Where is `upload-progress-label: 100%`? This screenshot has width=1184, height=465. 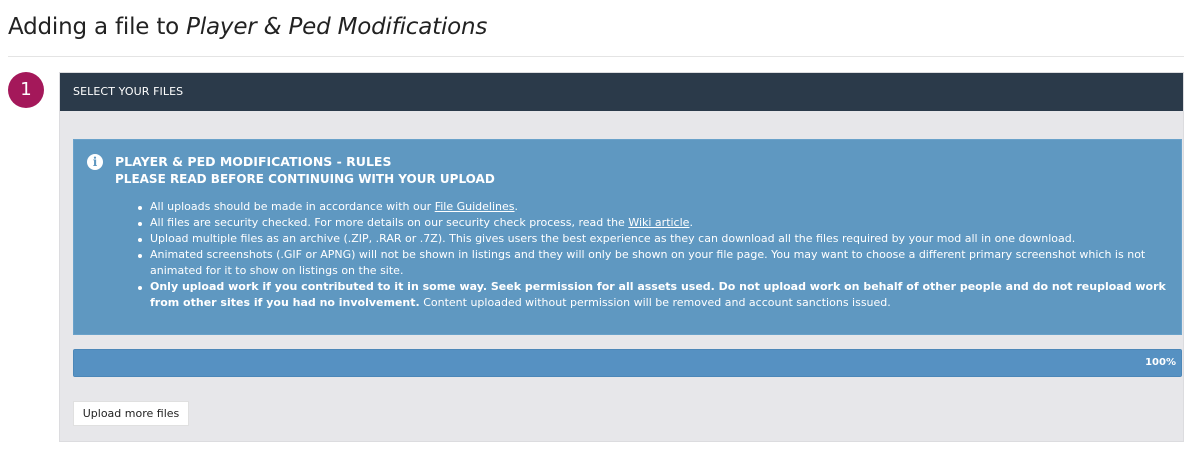
upload-progress-label: 100% is located at coordinates (1160, 362).